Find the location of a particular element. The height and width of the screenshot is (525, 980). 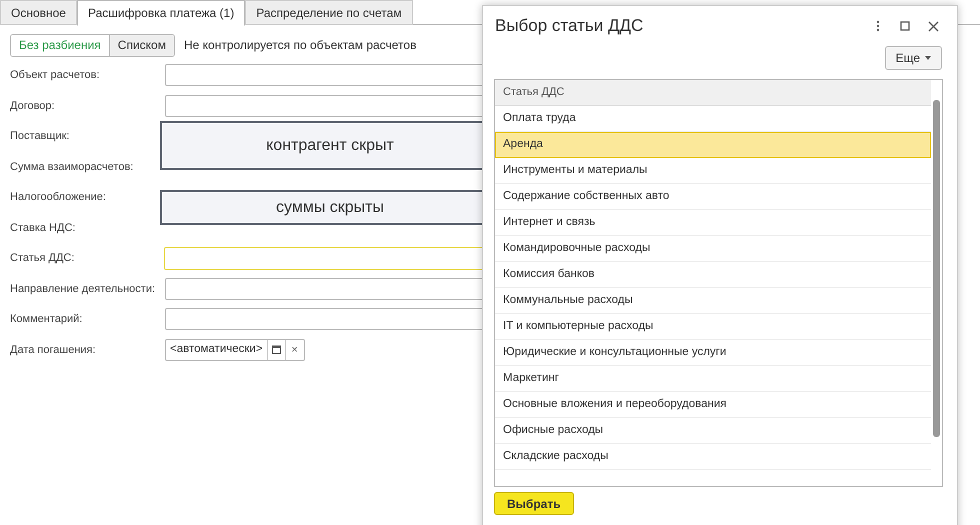

list-row: Аренда is located at coordinates (713, 145).